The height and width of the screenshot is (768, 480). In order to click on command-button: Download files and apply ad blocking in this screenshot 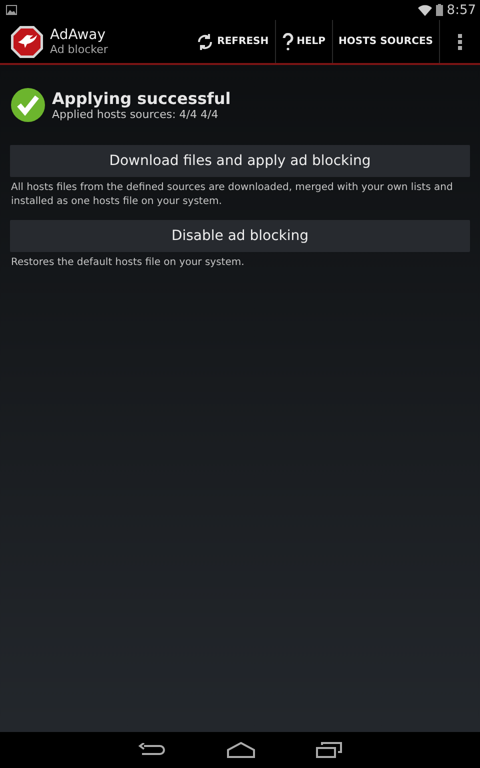, I will do `click(240, 161)`.